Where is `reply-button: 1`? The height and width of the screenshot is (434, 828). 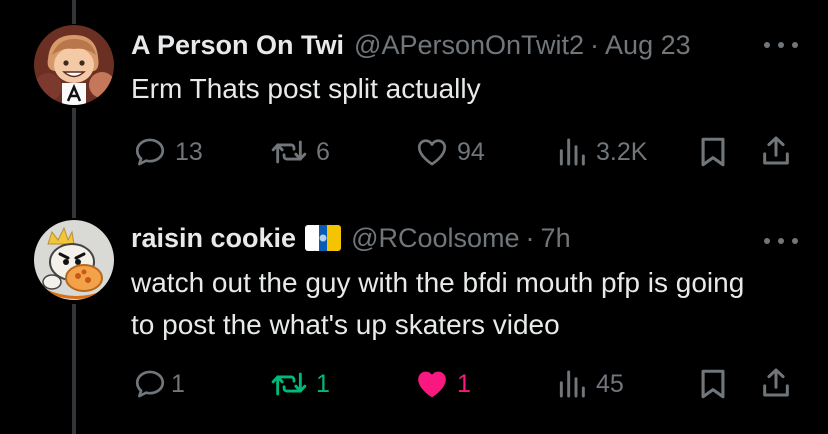 reply-button: 1 is located at coordinates (159, 384).